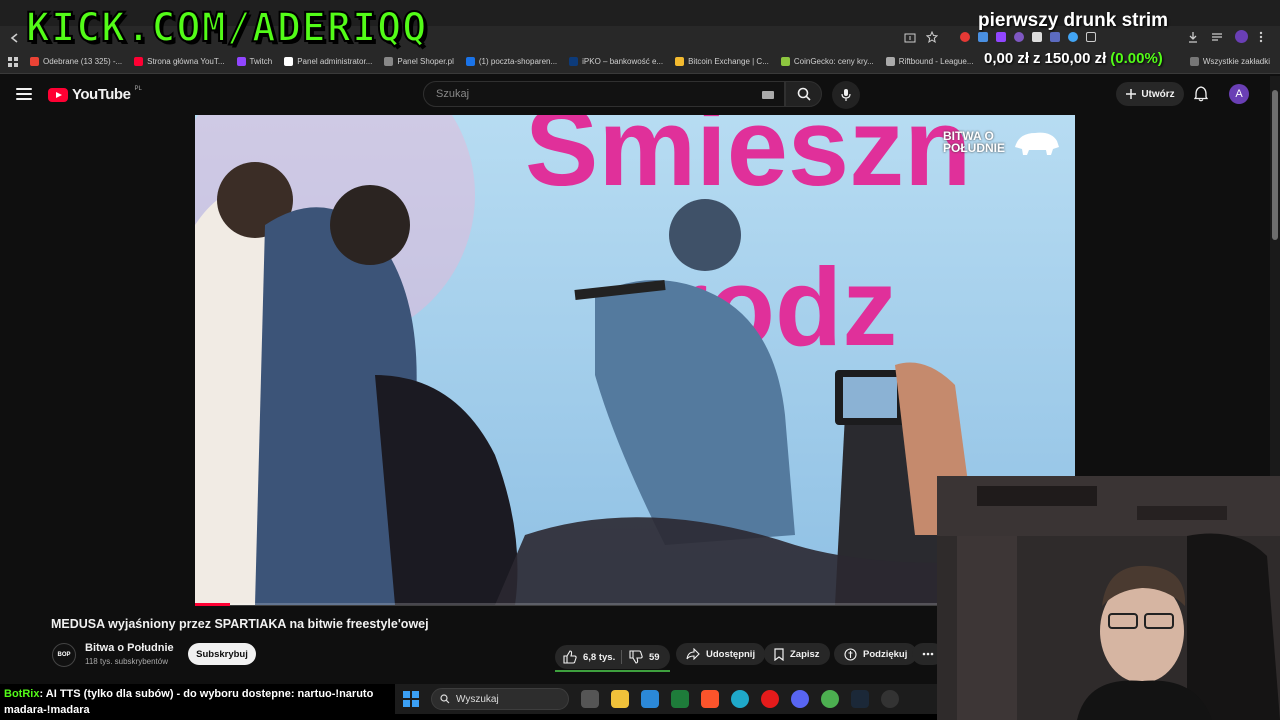  What do you see at coordinates (621, 657) in the screenshot?
I see `like-divider` at bounding box center [621, 657].